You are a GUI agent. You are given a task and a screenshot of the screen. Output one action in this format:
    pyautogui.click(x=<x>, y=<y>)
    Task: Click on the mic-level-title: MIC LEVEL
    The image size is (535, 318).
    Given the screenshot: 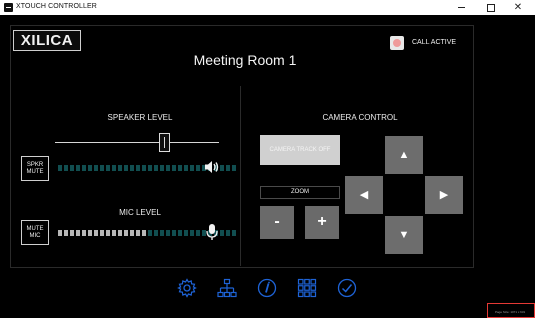 What is the action you would take?
    pyautogui.click(x=140, y=212)
    